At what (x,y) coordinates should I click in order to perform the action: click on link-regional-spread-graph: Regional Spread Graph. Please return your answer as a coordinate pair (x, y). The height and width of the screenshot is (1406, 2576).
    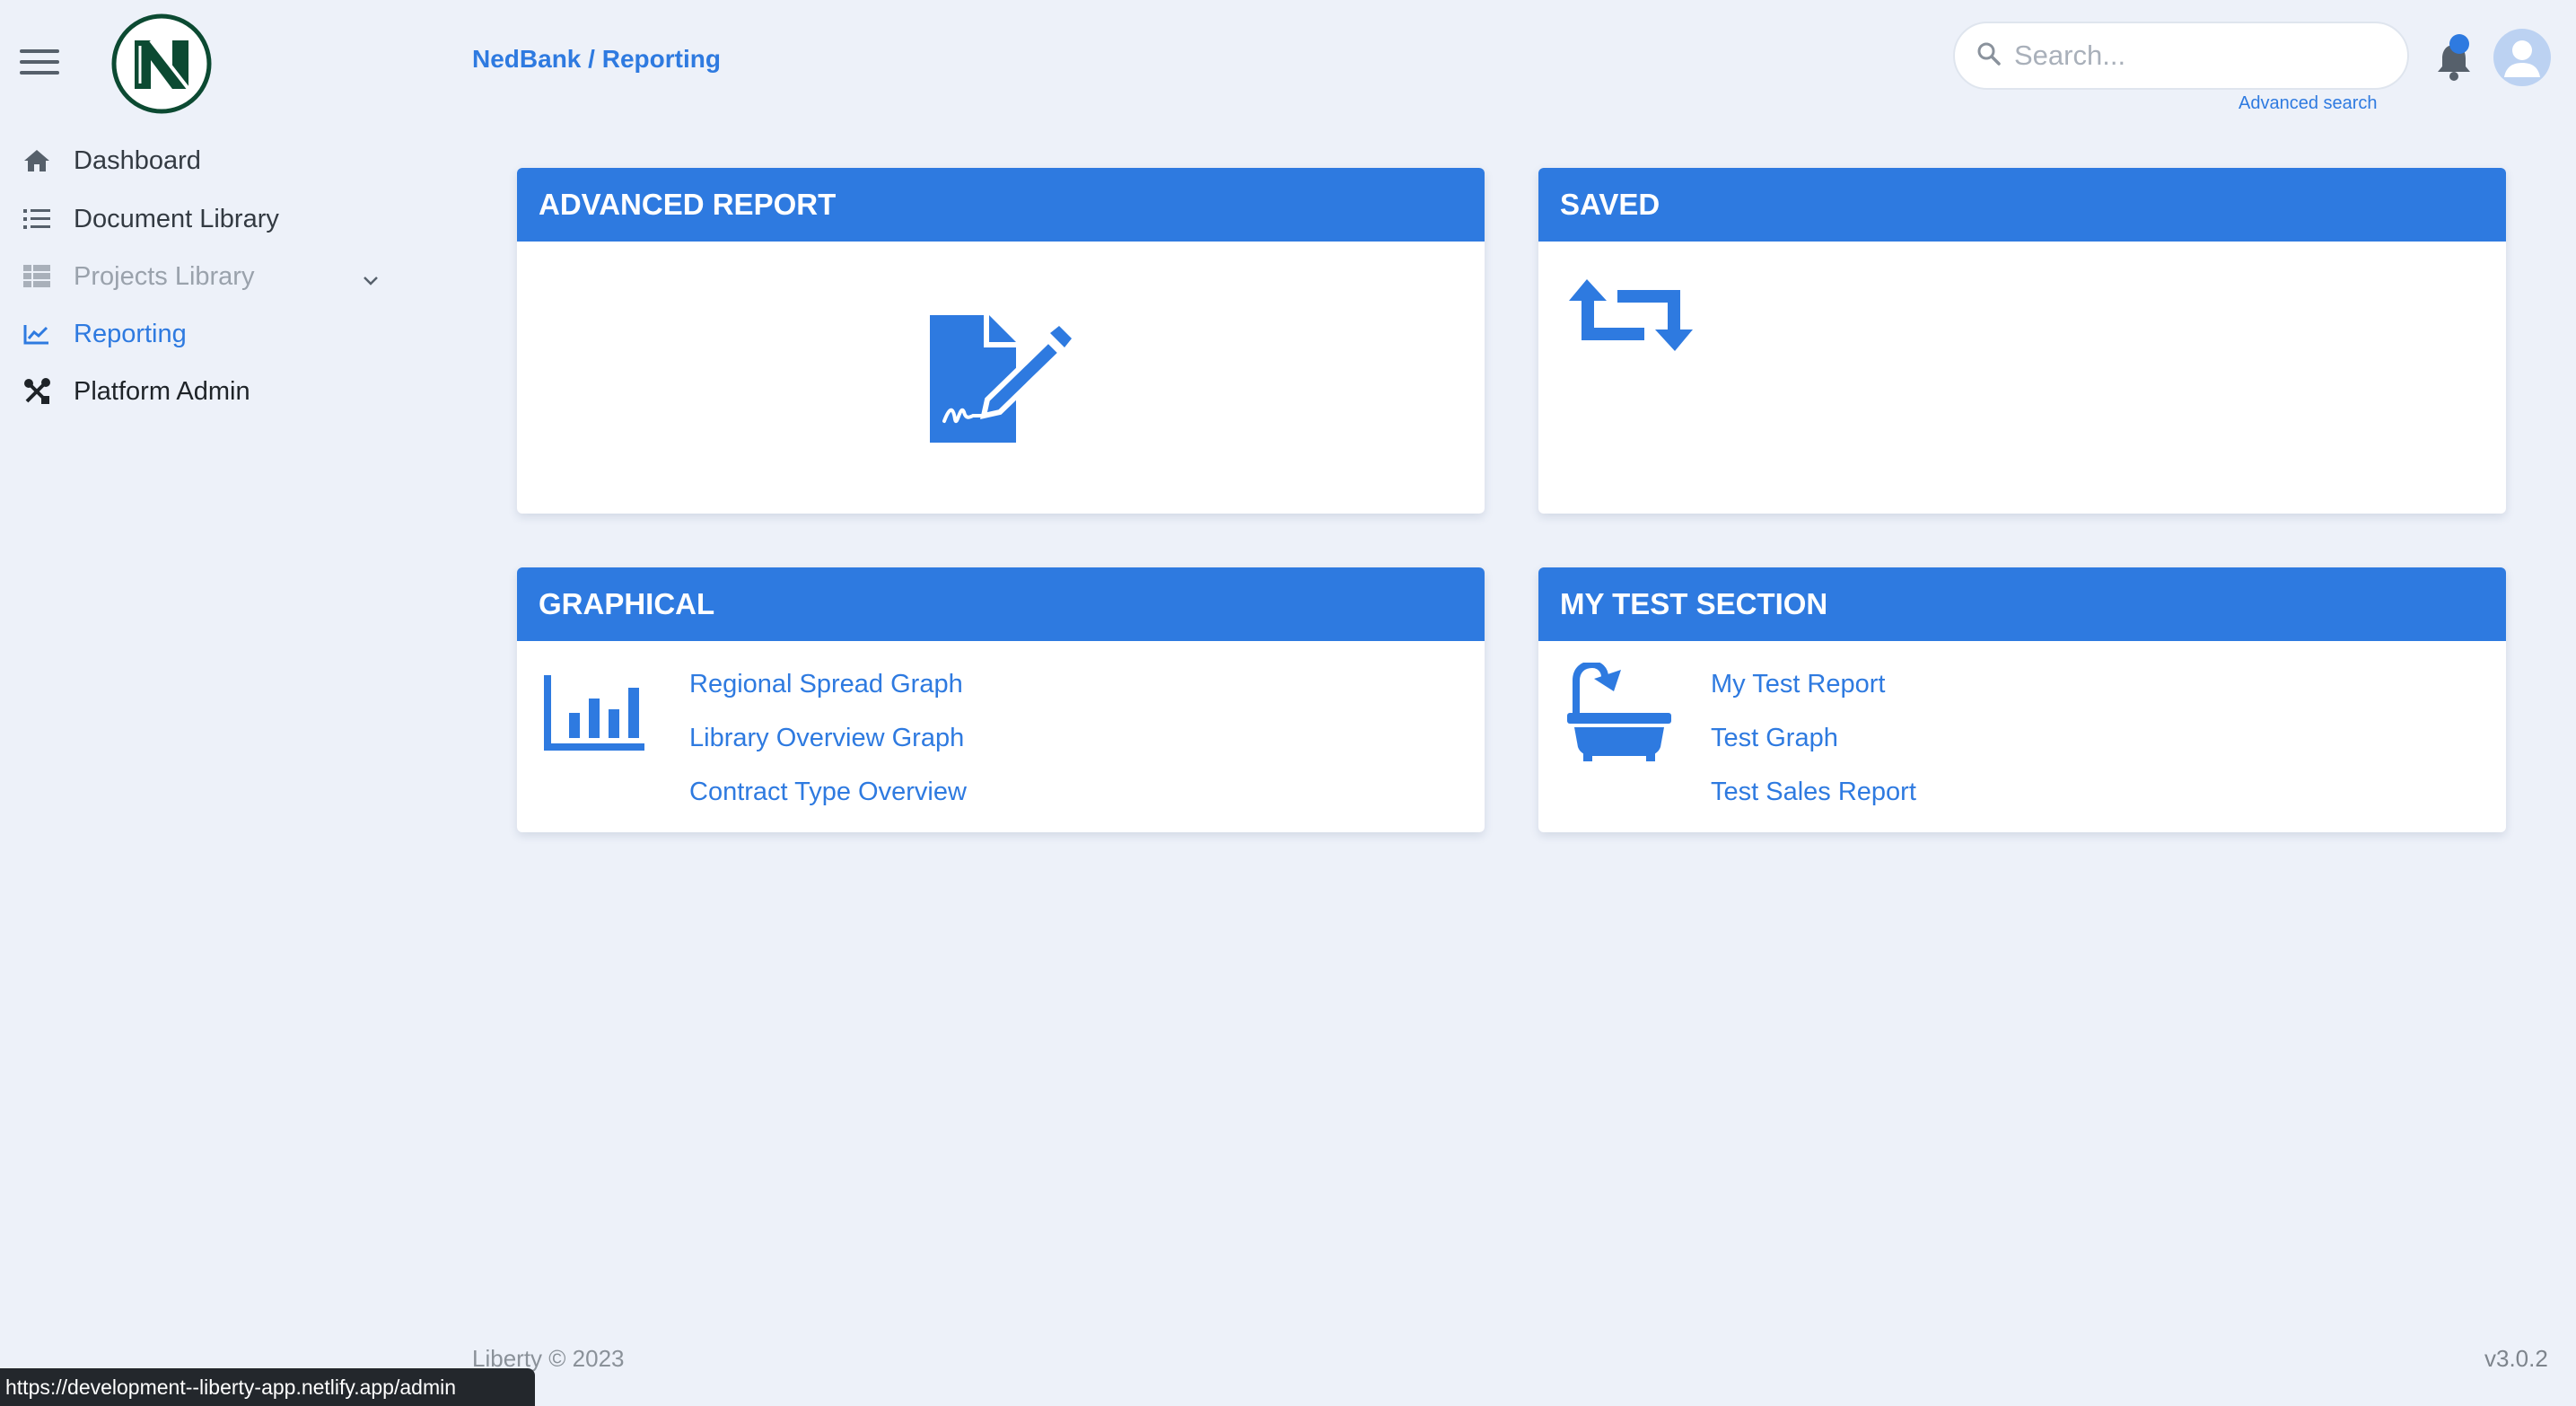
    Looking at the image, I should click on (828, 684).